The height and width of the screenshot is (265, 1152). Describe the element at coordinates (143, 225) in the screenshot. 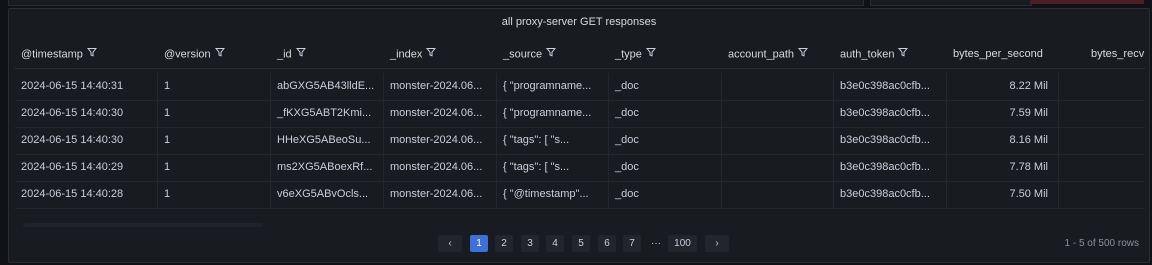

I see `horizontal-scrollbar` at that location.